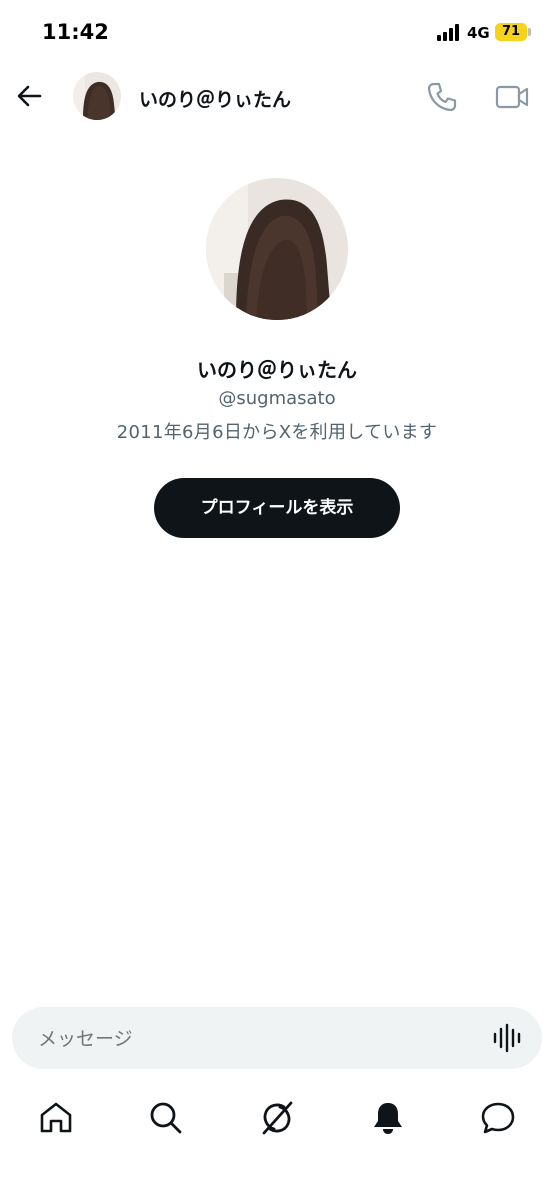 This screenshot has height=1200, width=554. I want to click on bell-icon, so click(388, 1118).